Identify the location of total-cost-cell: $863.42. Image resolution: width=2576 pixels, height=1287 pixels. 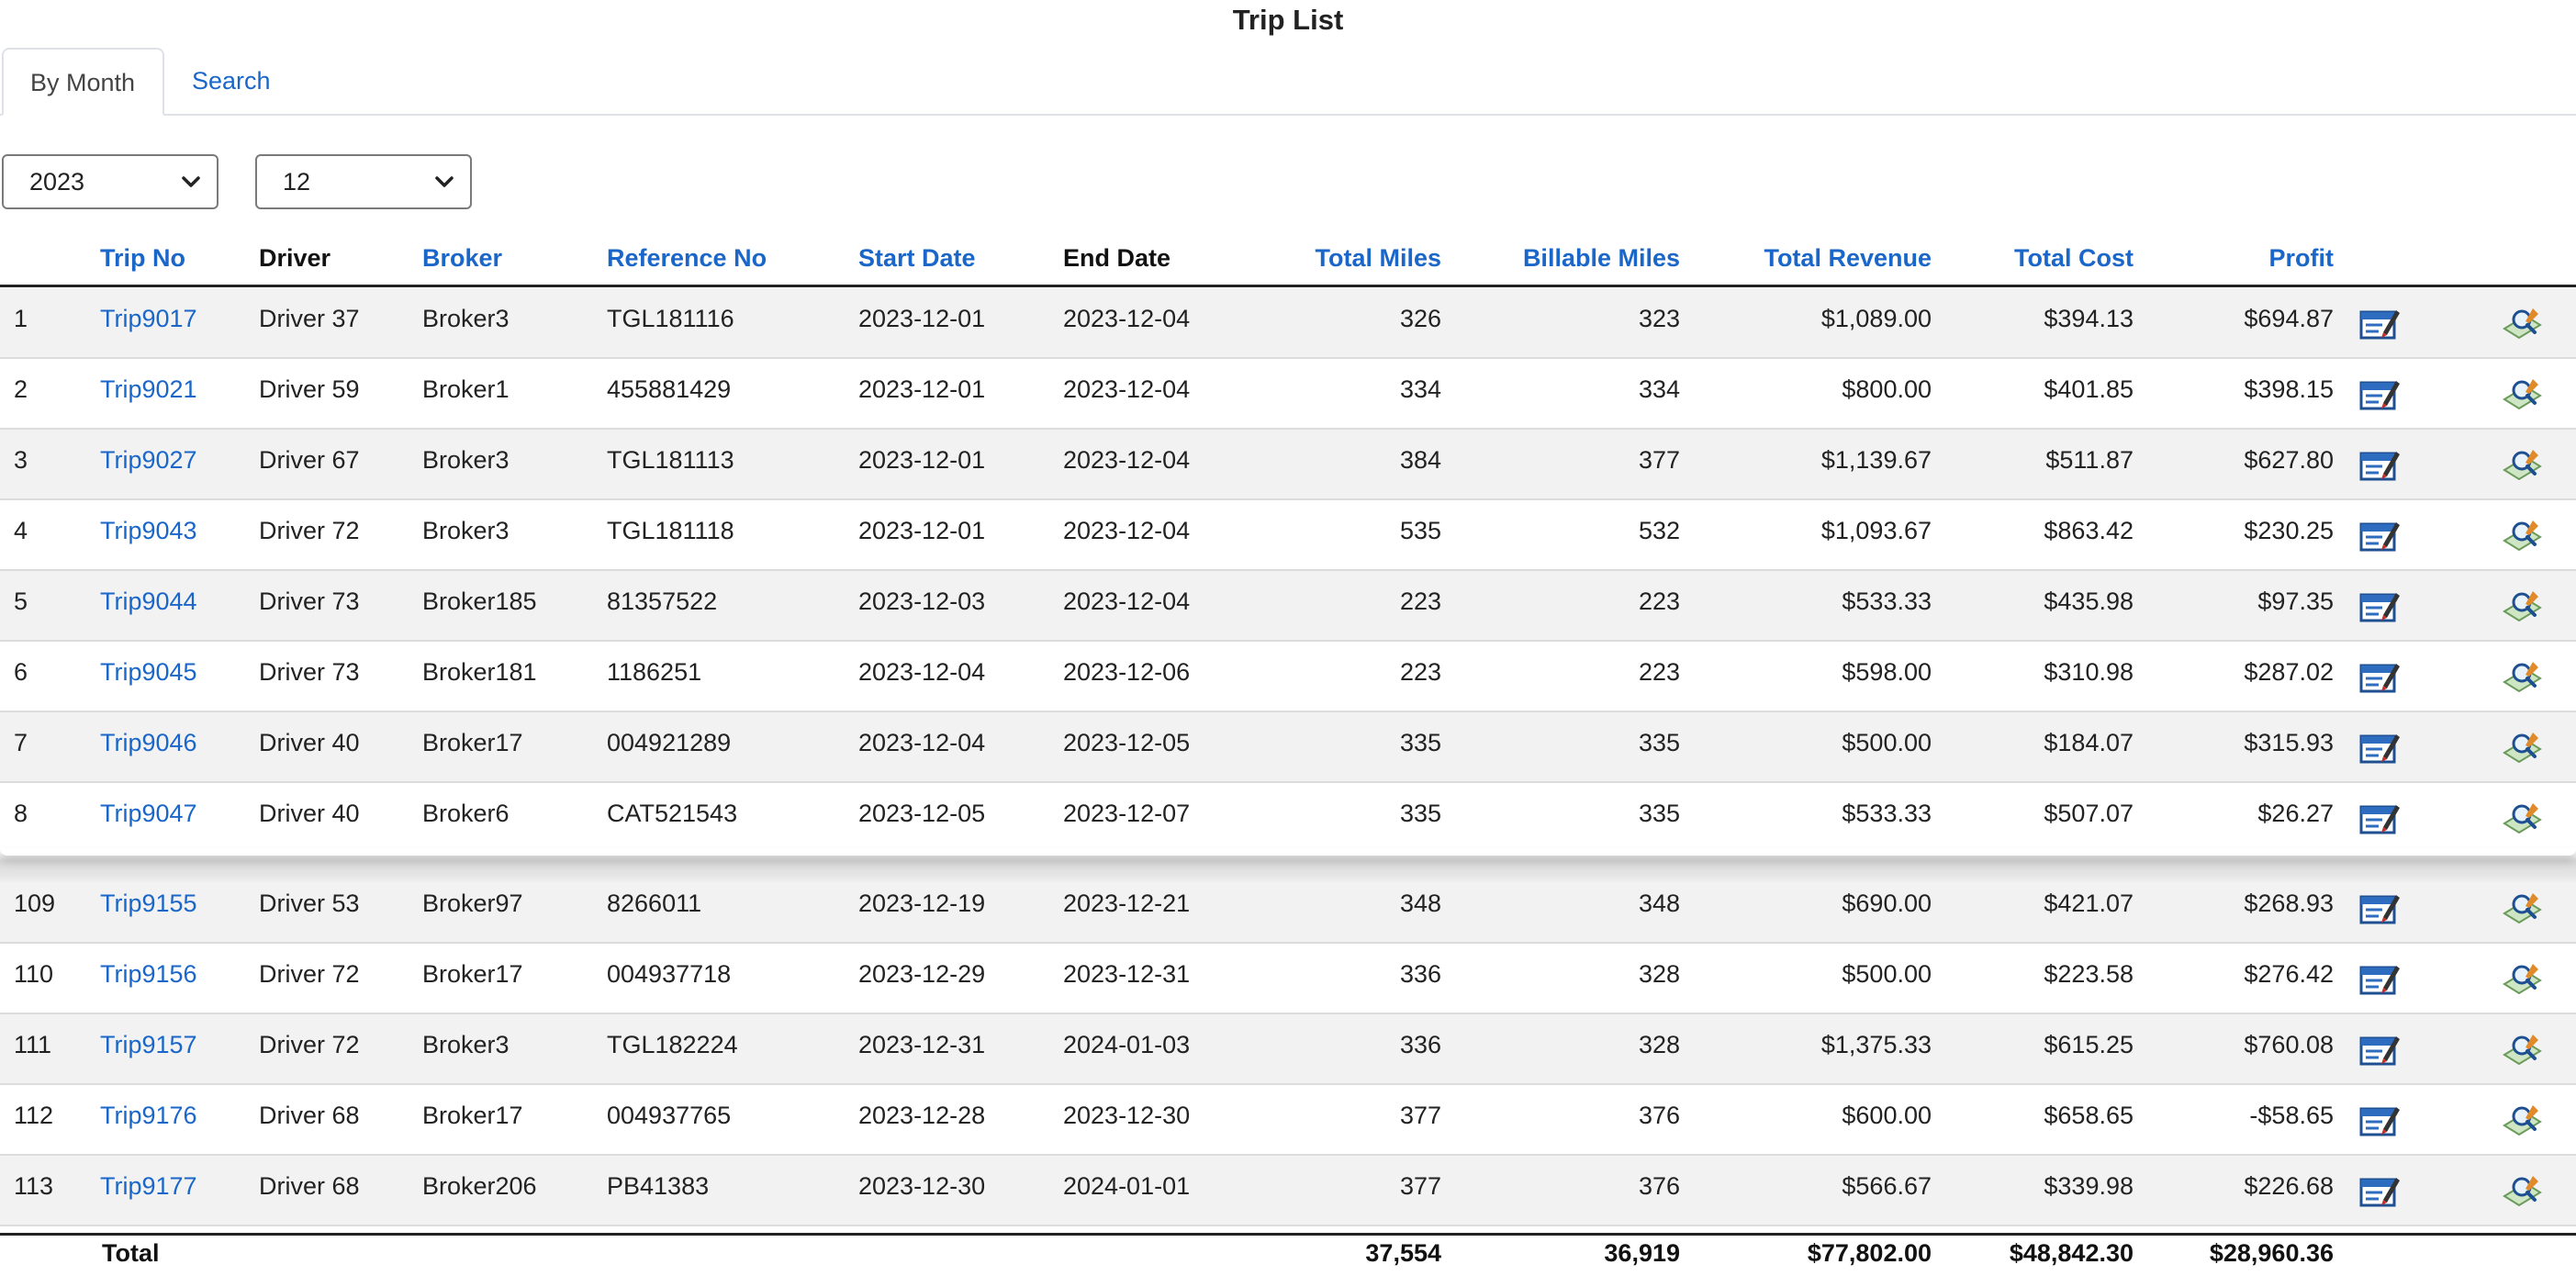
(2089, 530).